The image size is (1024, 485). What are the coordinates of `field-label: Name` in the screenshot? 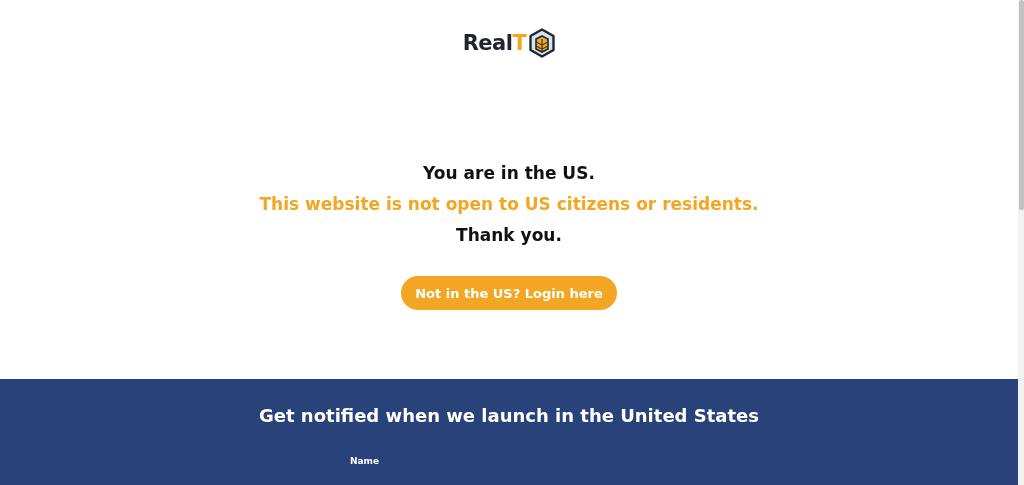 It's located at (365, 461).